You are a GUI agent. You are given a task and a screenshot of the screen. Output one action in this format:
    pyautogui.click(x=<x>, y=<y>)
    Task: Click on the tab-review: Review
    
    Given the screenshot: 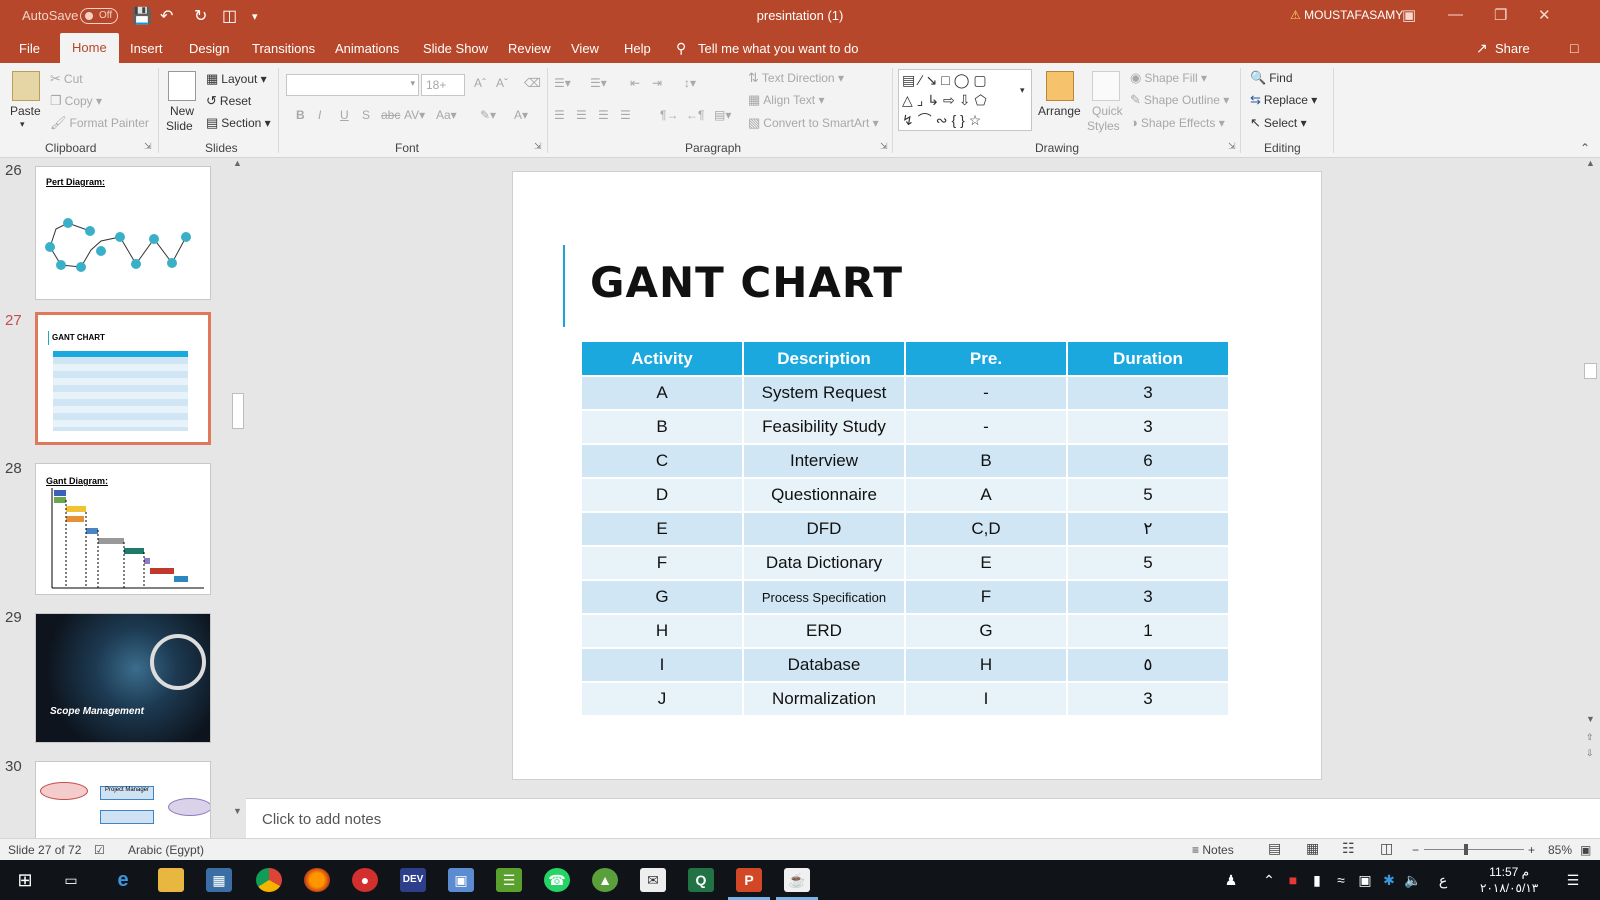 What is the action you would take?
    pyautogui.click(x=529, y=48)
    